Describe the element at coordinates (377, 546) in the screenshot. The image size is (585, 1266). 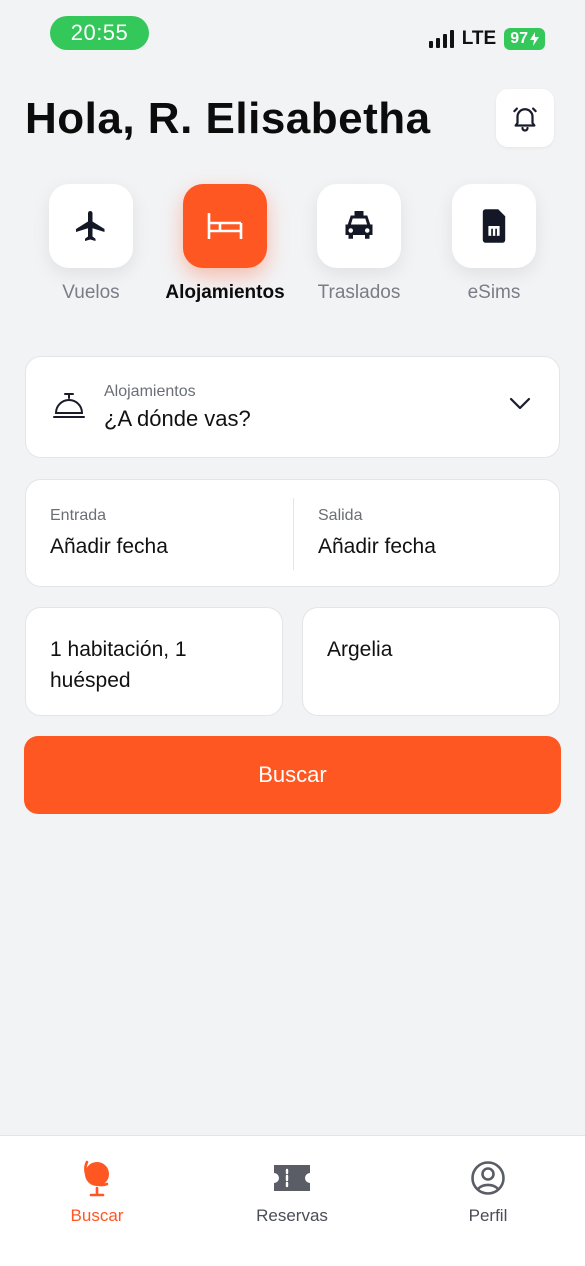
I see `check-out-value: Añadir fecha` at that location.